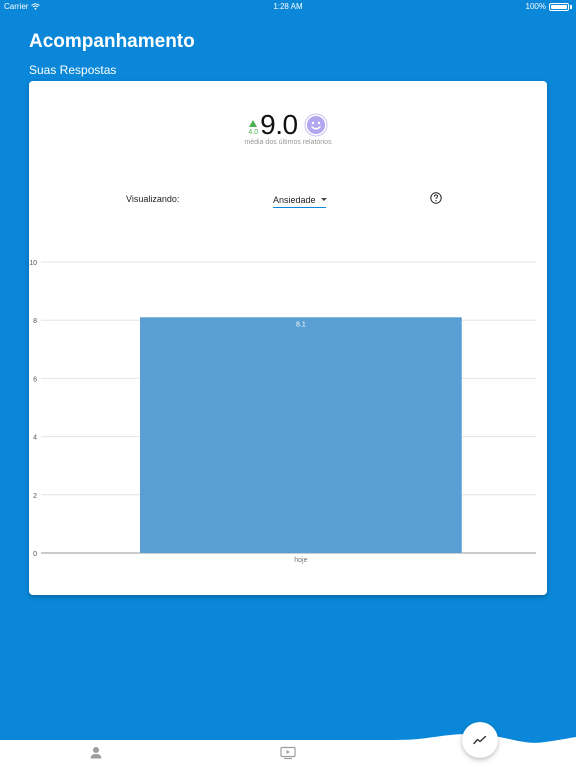  I want to click on status-time: 1:28 AM, so click(288, 6).